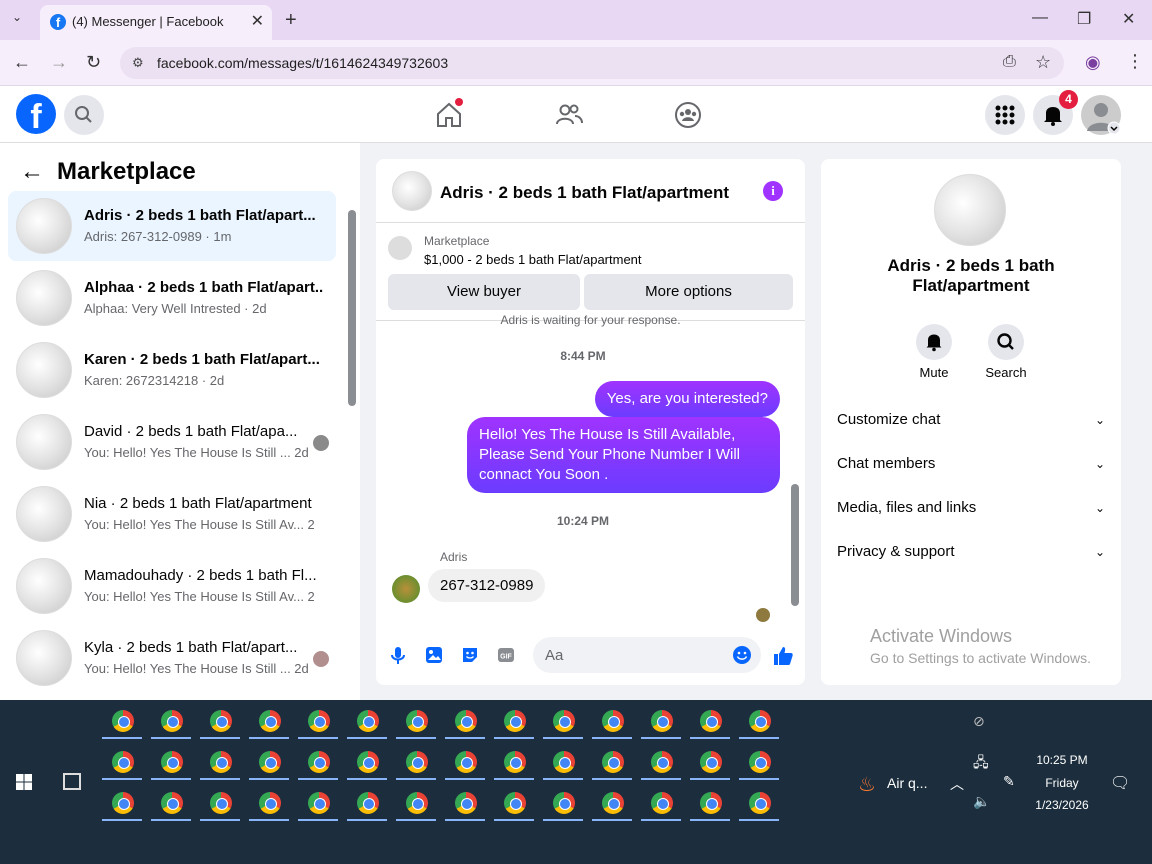  I want to click on groups-icon, so click(688, 115).